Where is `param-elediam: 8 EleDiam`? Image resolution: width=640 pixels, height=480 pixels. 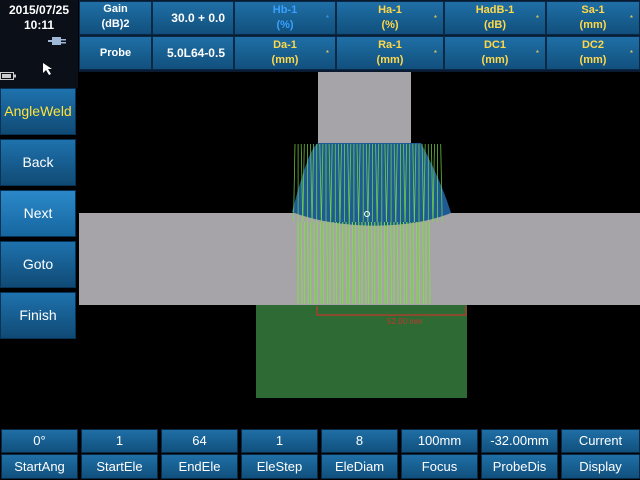
param-elediam: 8 EleDiam is located at coordinates (359, 454).